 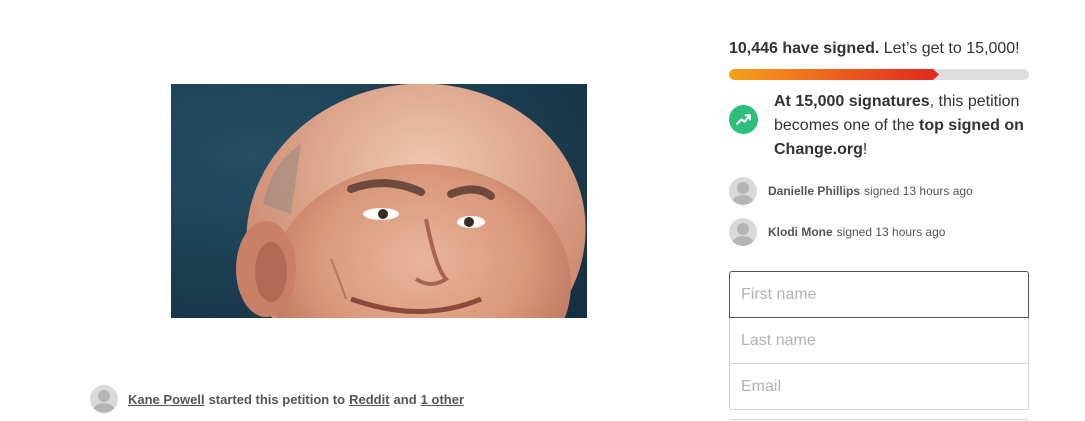 What do you see at coordinates (879, 341) in the screenshot?
I see `last-name-field` at bounding box center [879, 341].